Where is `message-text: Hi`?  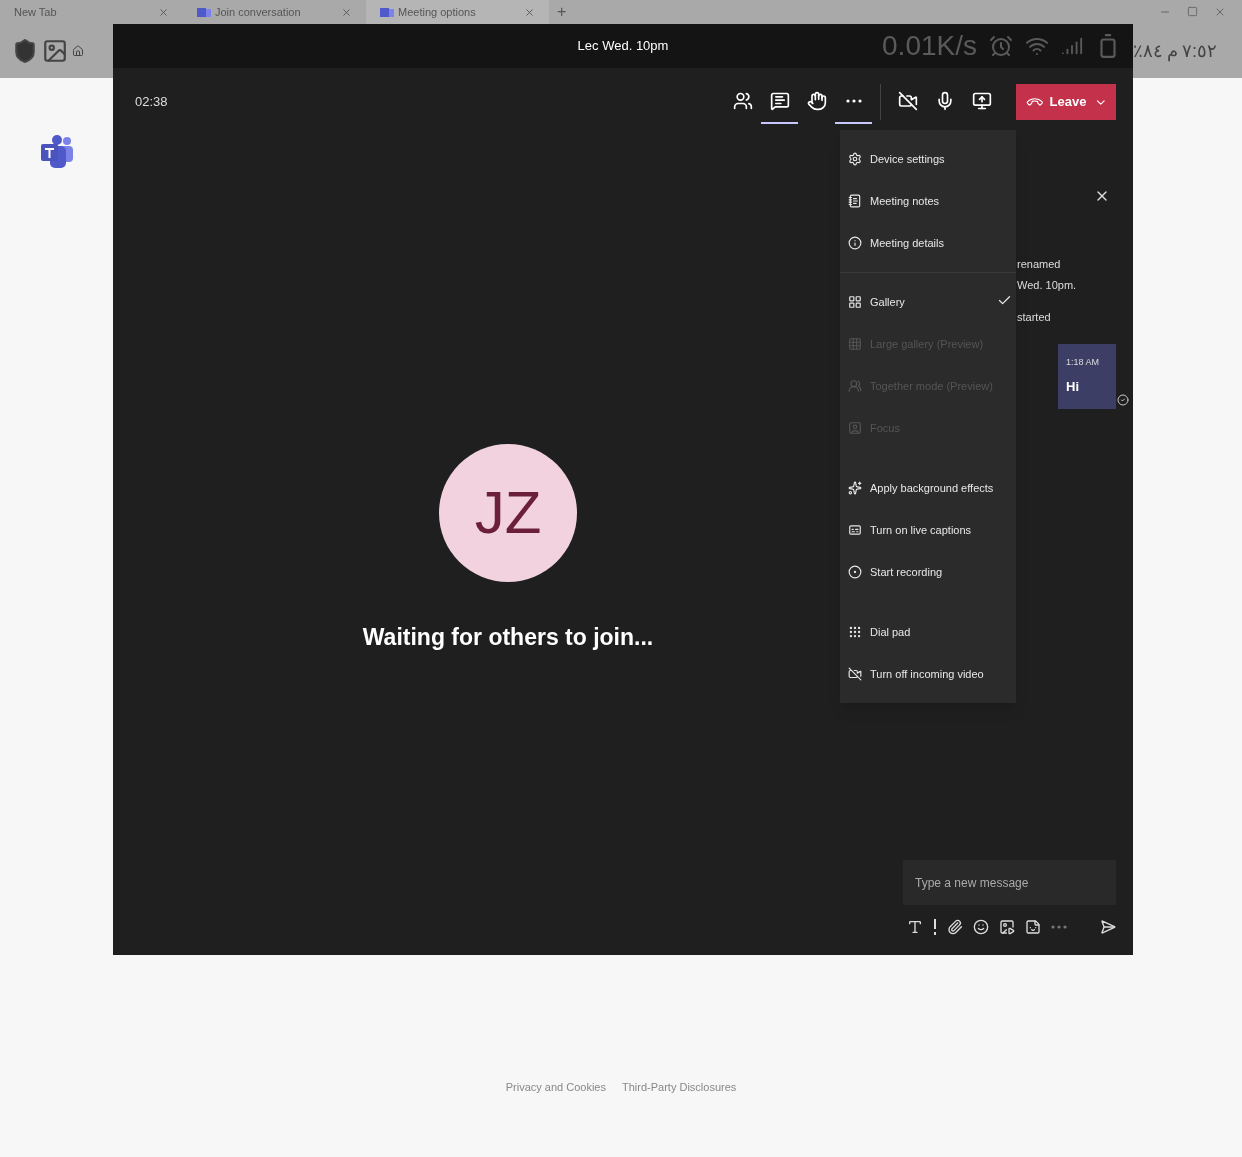
message-text: Hi is located at coordinates (1073, 387).